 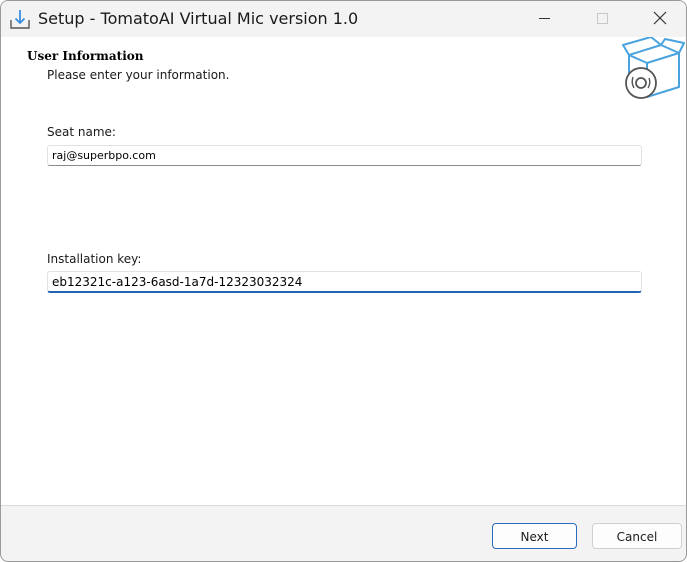 I want to click on maximize-icon, so click(x=602, y=18).